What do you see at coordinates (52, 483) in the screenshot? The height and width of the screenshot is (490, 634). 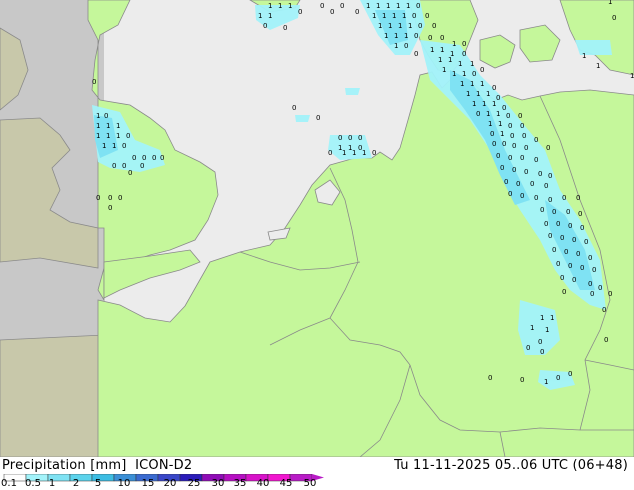 I see `colorbar-tick-label: 1` at bounding box center [52, 483].